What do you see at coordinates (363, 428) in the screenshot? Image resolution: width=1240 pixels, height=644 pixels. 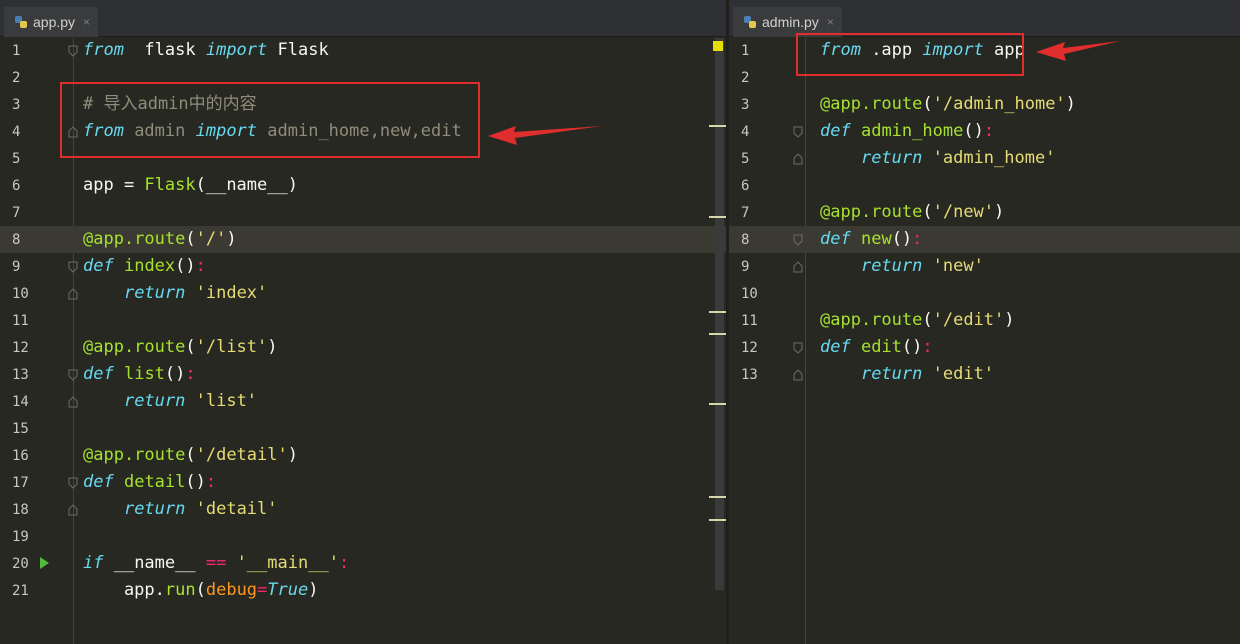 I see `code-line: 15` at bounding box center [363, 428].